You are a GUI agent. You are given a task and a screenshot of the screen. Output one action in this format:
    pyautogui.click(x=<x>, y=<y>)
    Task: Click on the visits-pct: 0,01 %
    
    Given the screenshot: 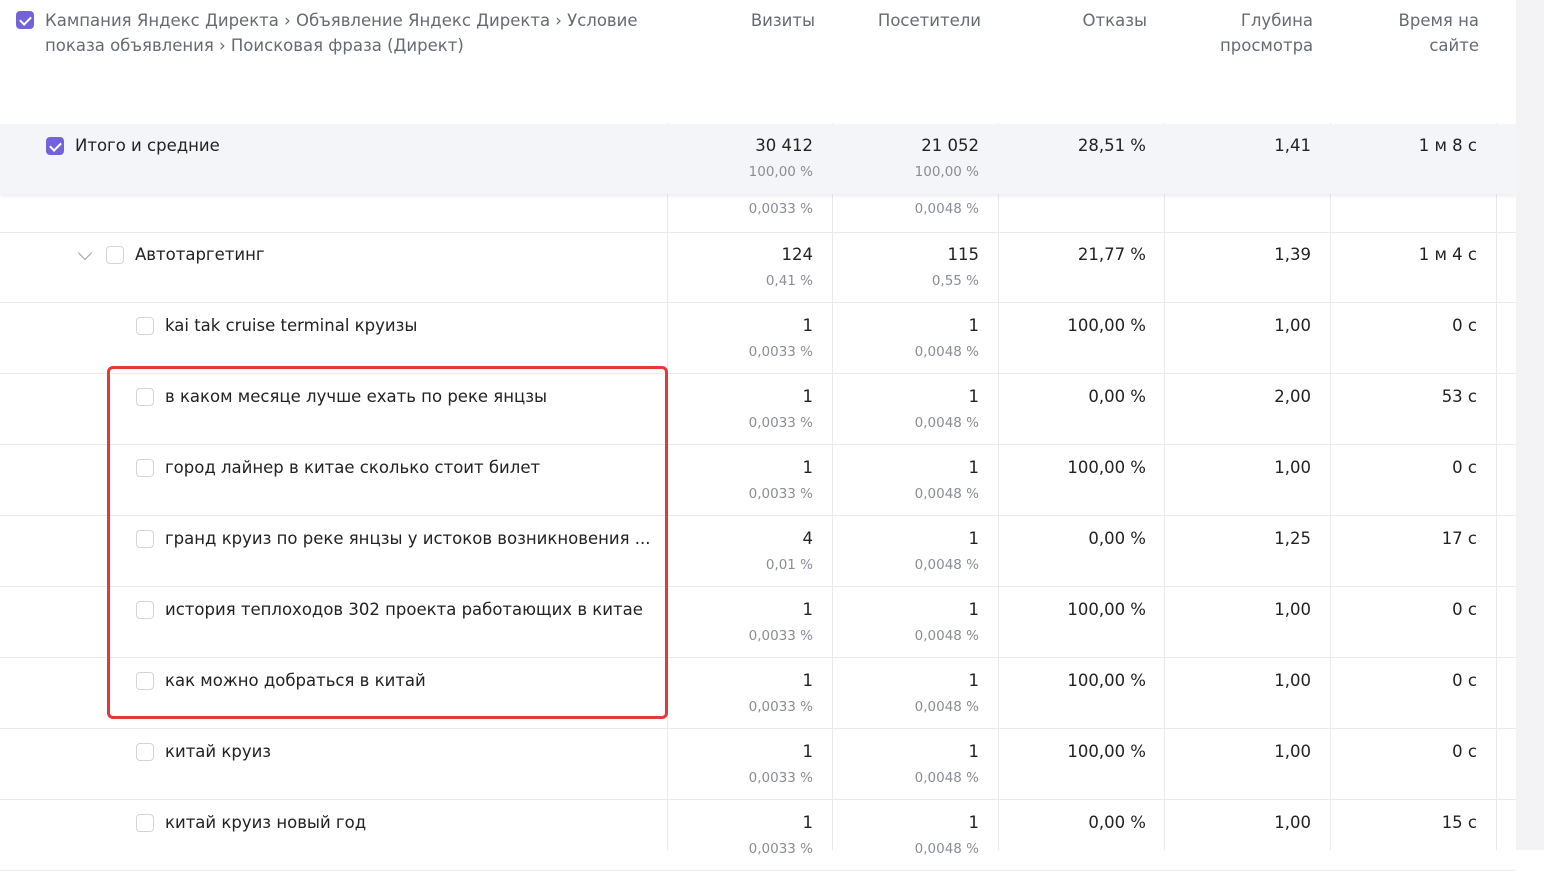 What is the action you would take?
    pyautogui.click(x=789, y=565)
    